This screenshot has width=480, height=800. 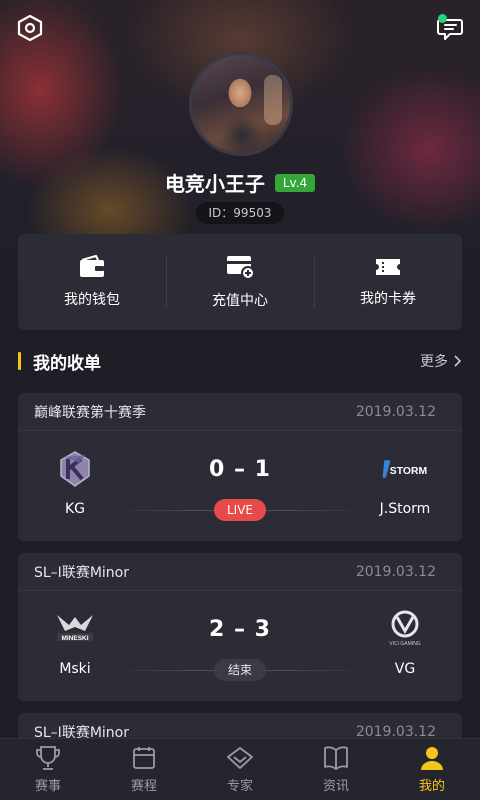 I want to click on league-name: 巅峰联赛第十赛季, so click(x=90, y=412).